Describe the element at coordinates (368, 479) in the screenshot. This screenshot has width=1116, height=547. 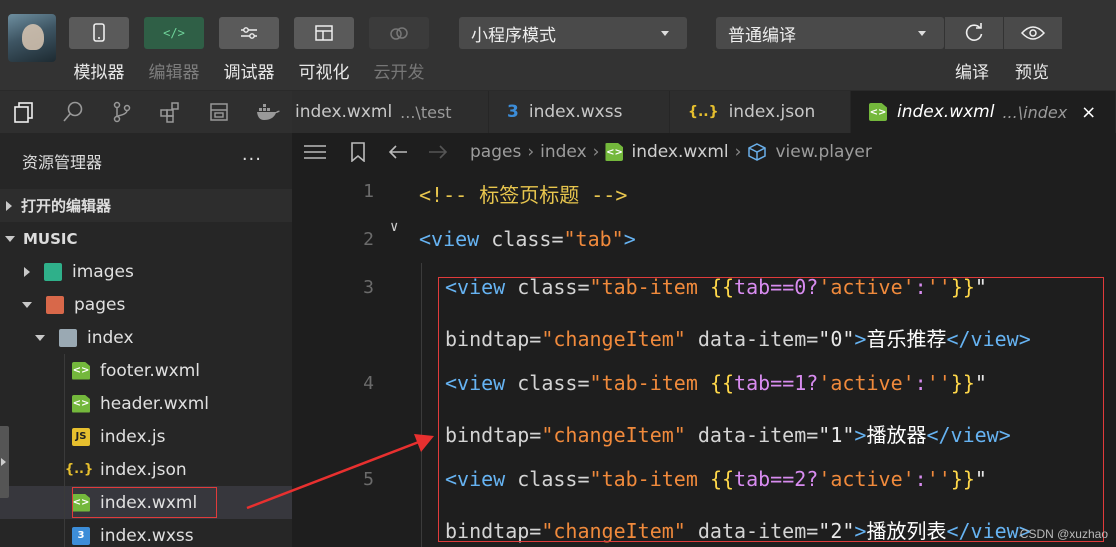
I see `line-number: 5` at that location.